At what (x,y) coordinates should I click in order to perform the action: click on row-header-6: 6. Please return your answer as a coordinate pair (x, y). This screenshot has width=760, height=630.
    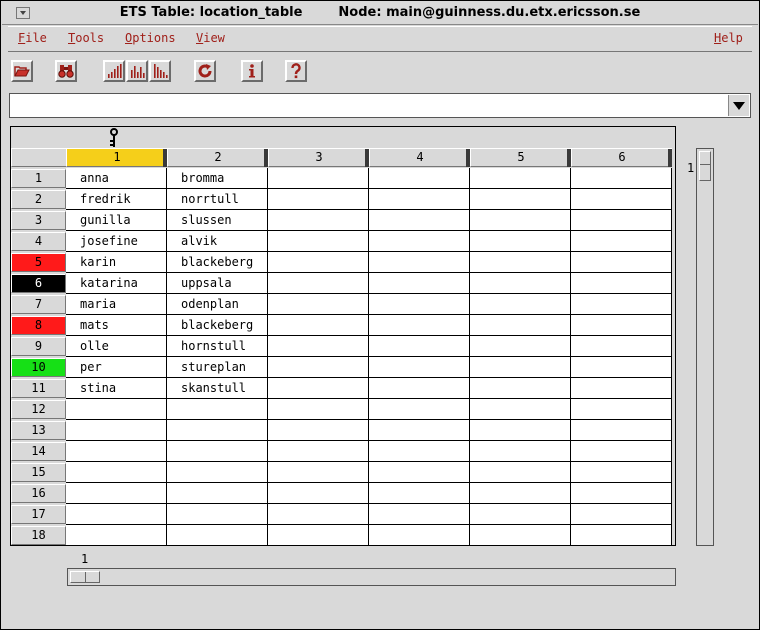
    Looking at the image, I should click on (38, 283).